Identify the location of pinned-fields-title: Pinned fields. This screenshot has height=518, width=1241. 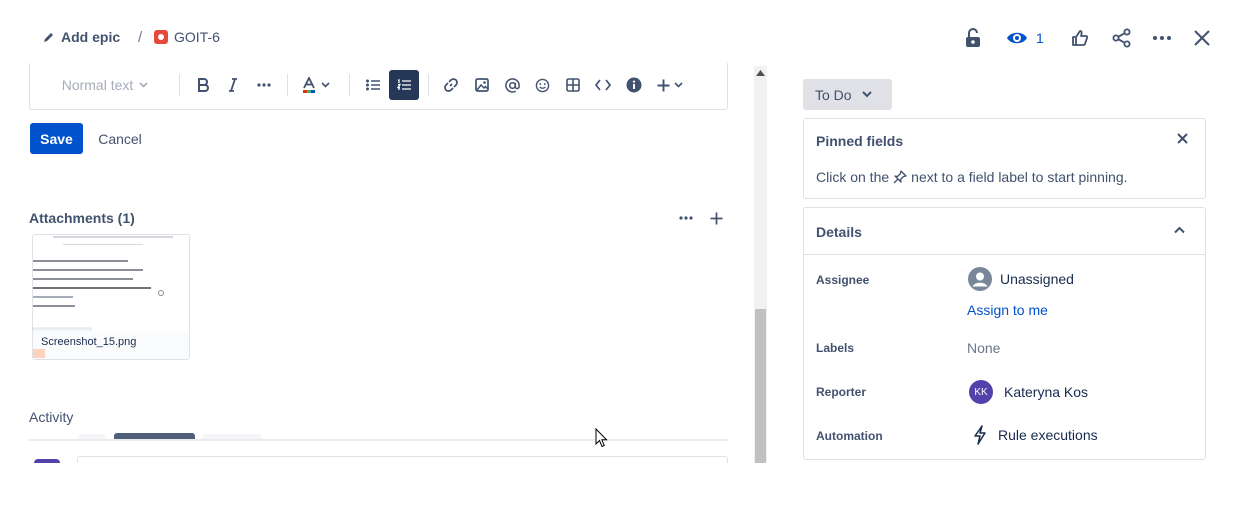
(860, 141).